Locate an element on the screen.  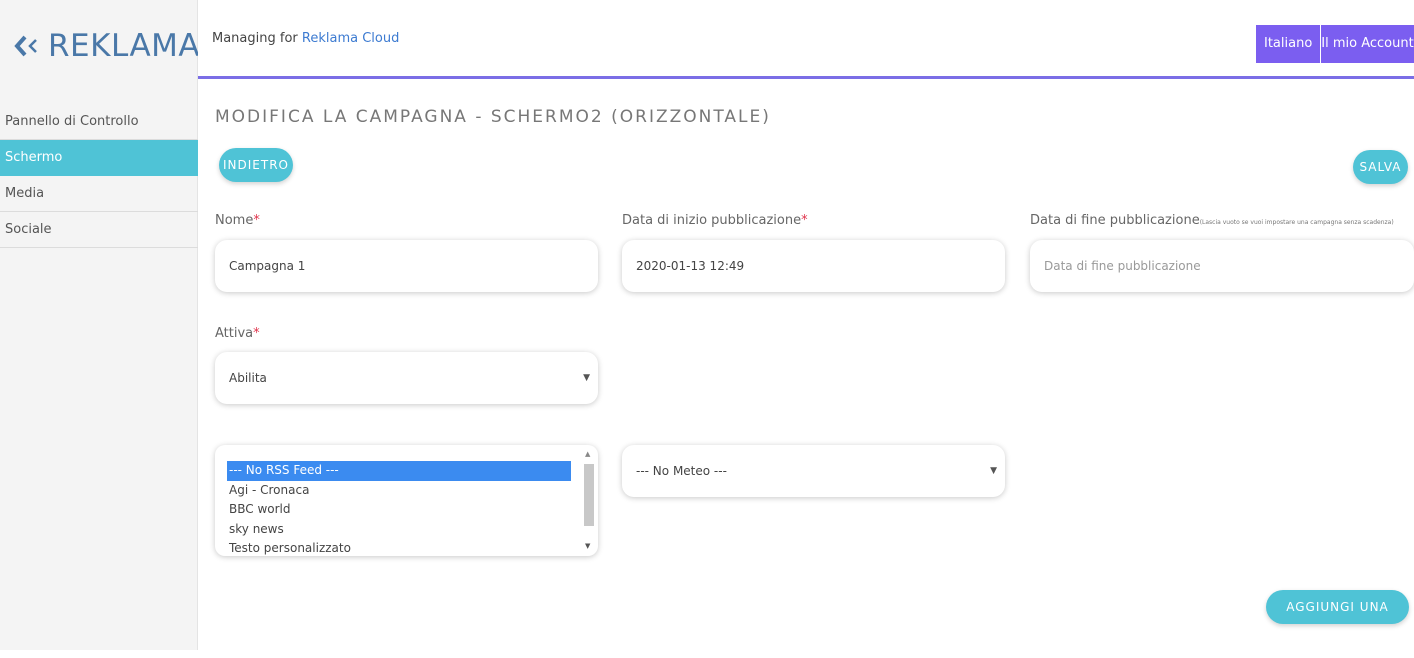
rss-feed-scrollbar: ▲ ▼ is located at coordinates (589, 500).